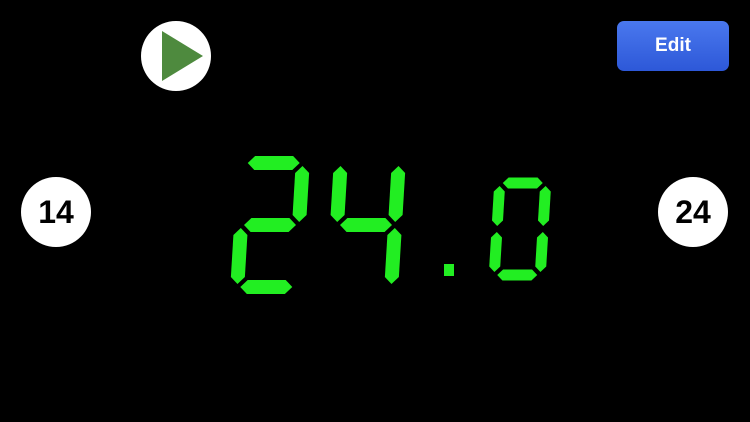 This screenshot has height=422, width=750. Describe the element at coordinates (522, 183) in the screenshot. I see `digit-0-segment-a` at that location.